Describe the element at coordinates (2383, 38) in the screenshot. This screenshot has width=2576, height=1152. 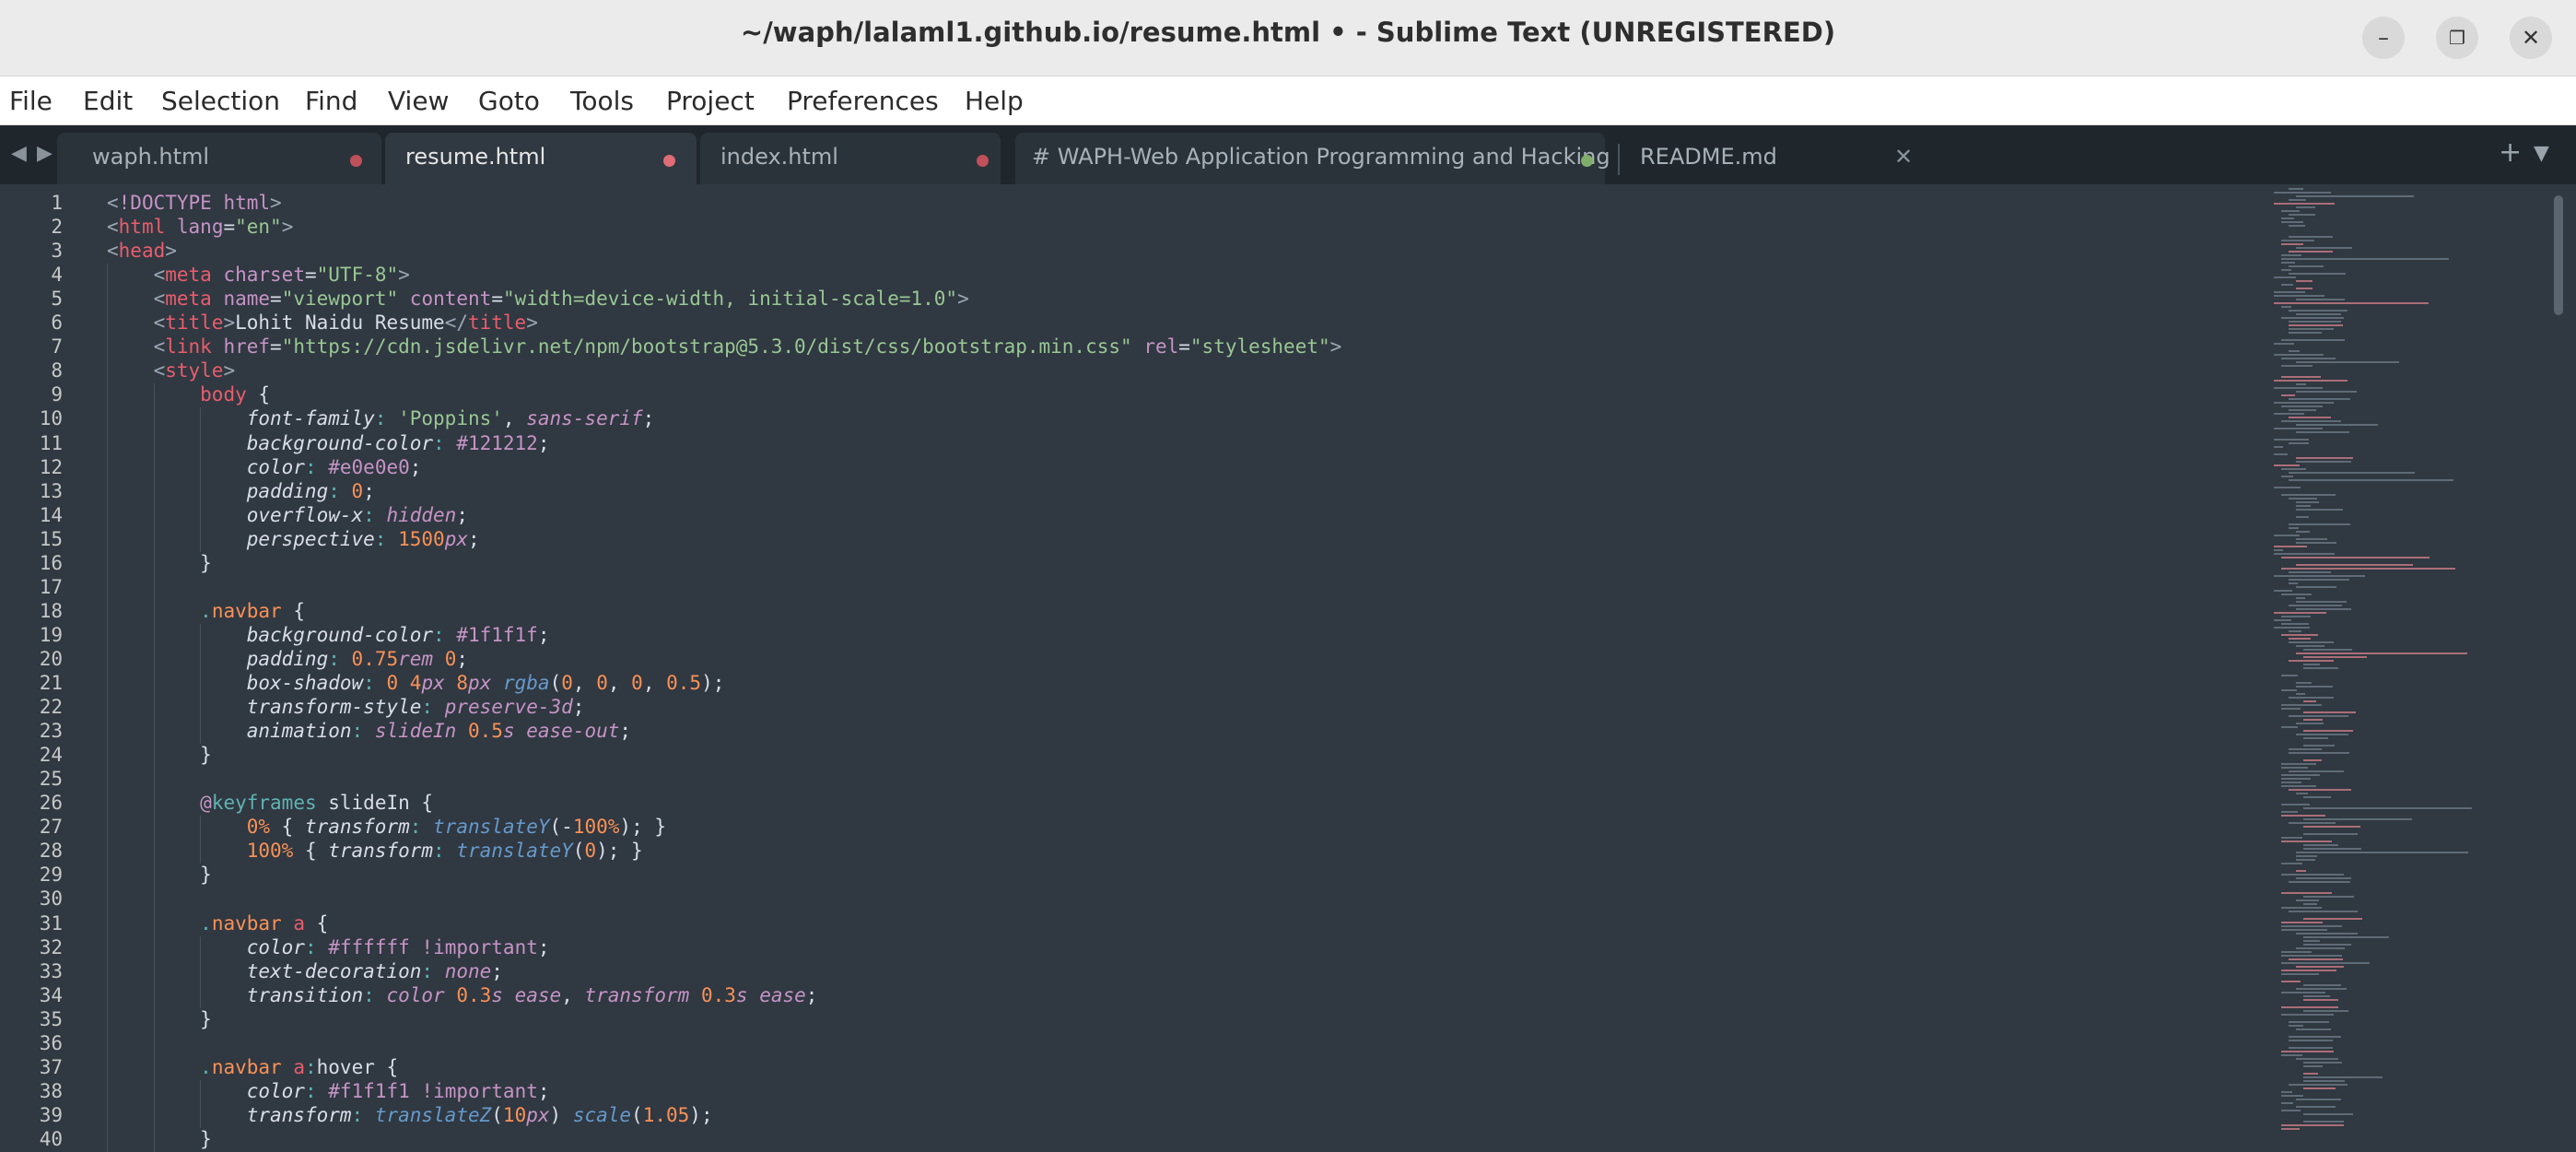
I see `minimize-icon: –` at that location.